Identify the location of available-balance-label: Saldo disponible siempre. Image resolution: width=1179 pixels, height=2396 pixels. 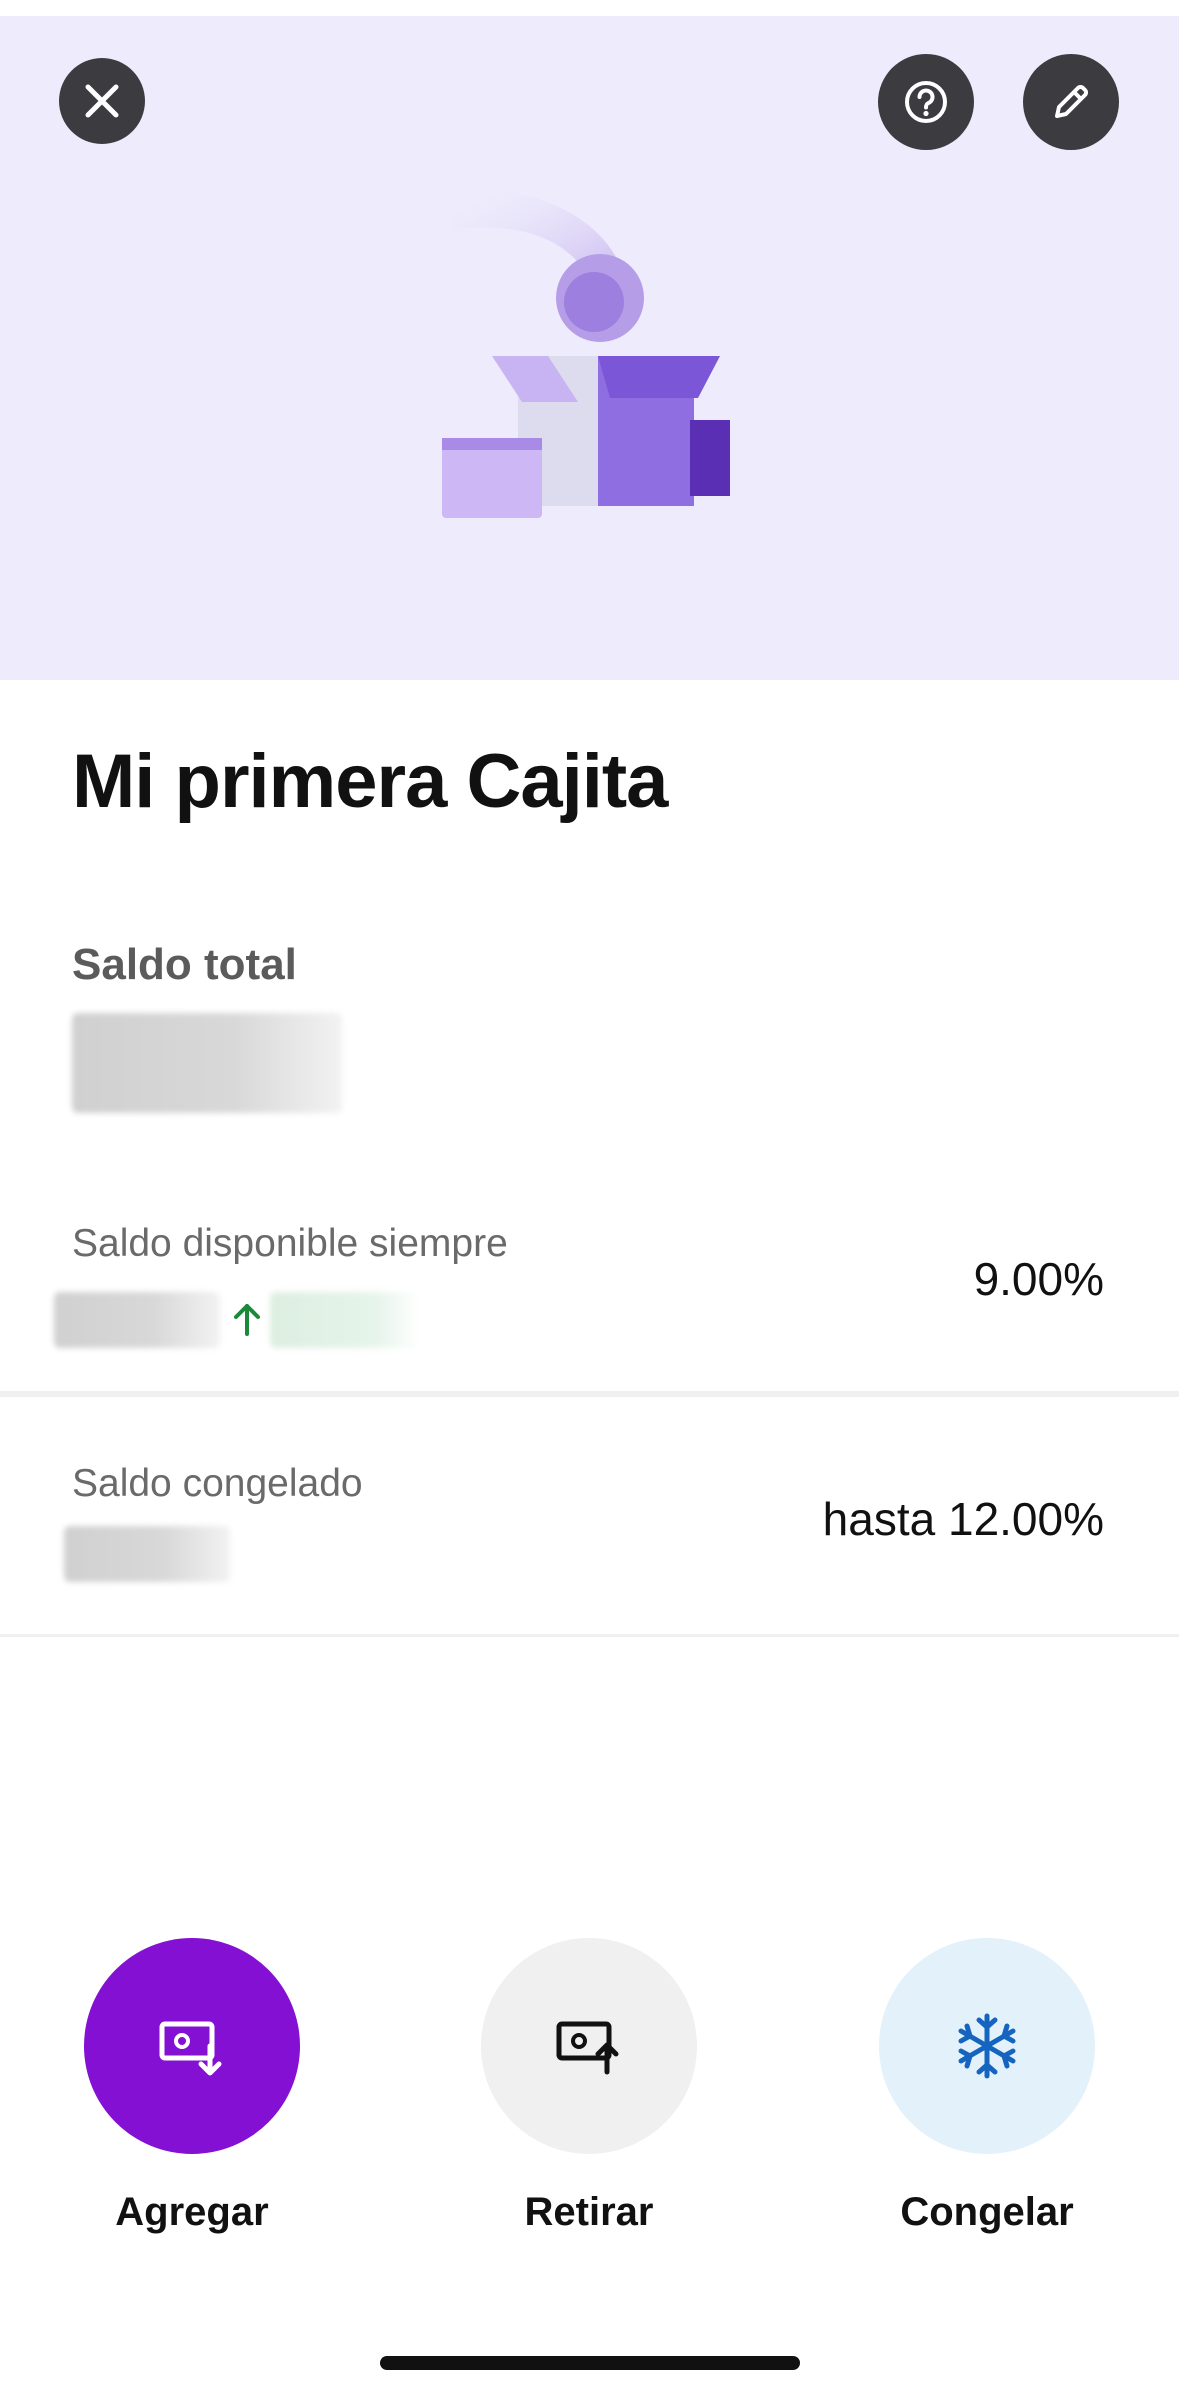
(290, 1243).